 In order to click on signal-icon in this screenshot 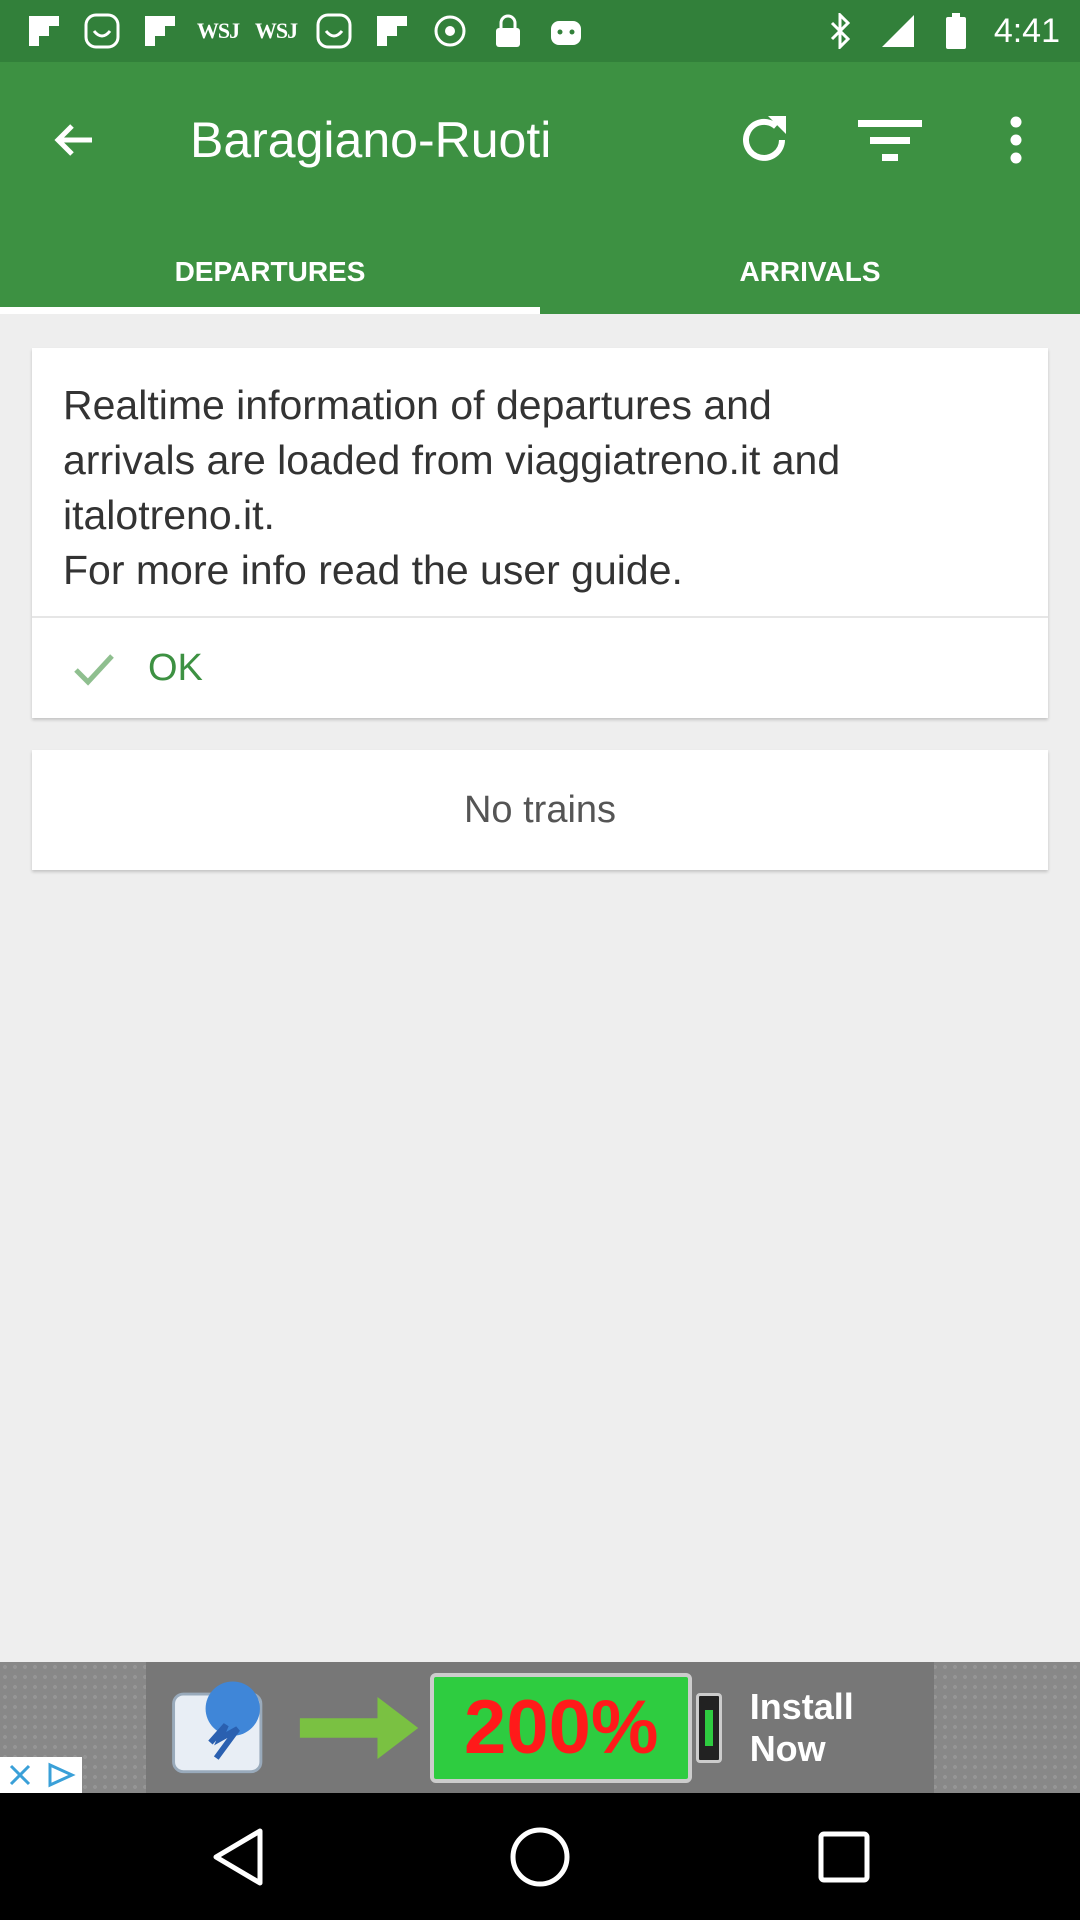, I will do `click(898, 31)`.